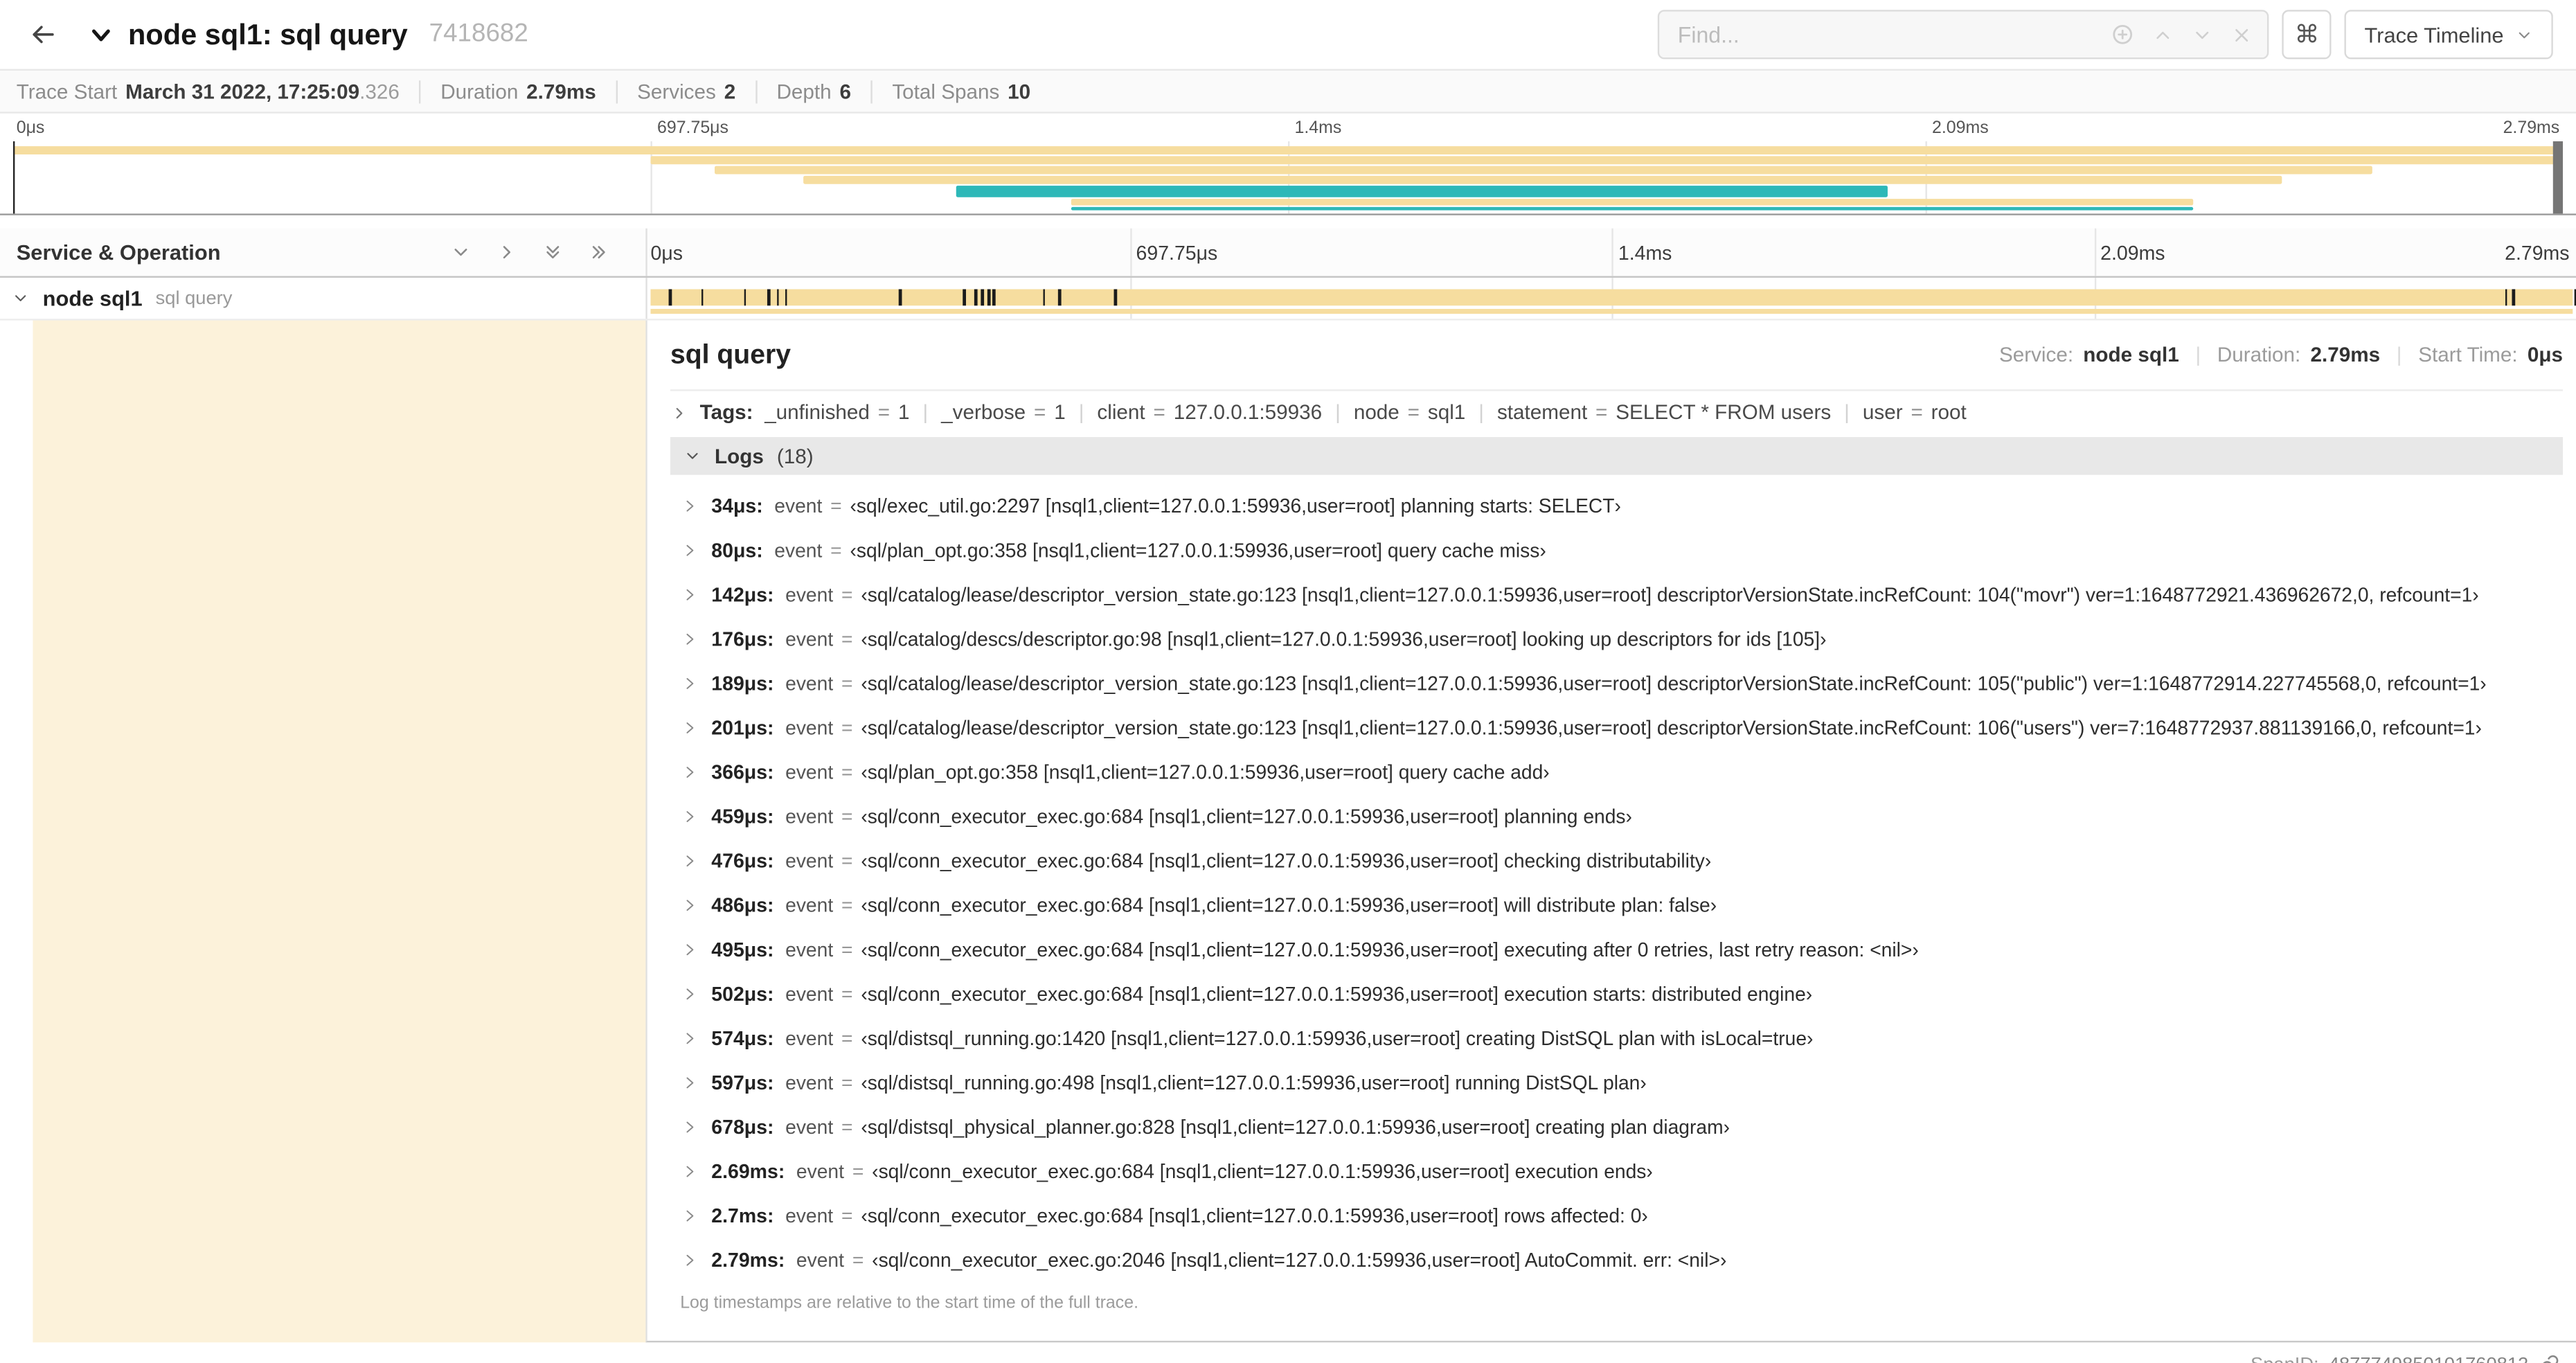 The height and width of the screenshot is (1363, 2576). Describe the element at coordinates (323, 298) in the screenshot. I see `span-name-cell: node sql1 sql query` at that location.